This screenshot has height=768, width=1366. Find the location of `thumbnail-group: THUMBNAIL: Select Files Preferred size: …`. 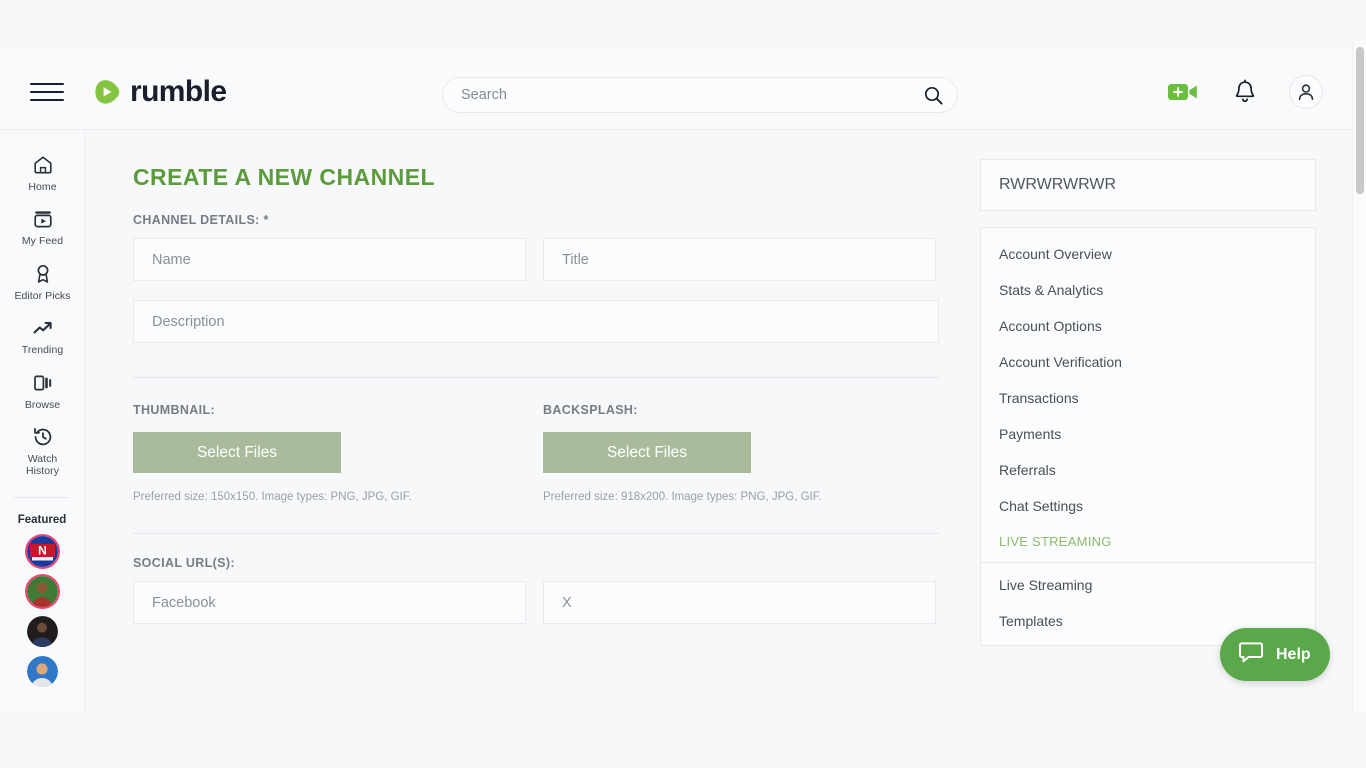

thumbnail-group: THUMBNAIL: Select Files Preferred size: … is located at coordinates (329, 453).